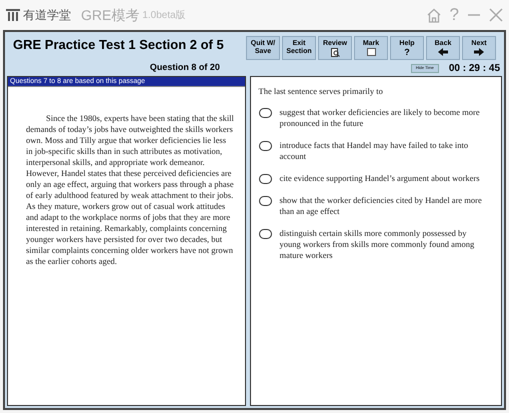  What do you see at coordinates (387, 151) in the screenshot?
I see `answer-option: introduce facts that Handel may have failed to take into account` at bounding box center [387, 151].